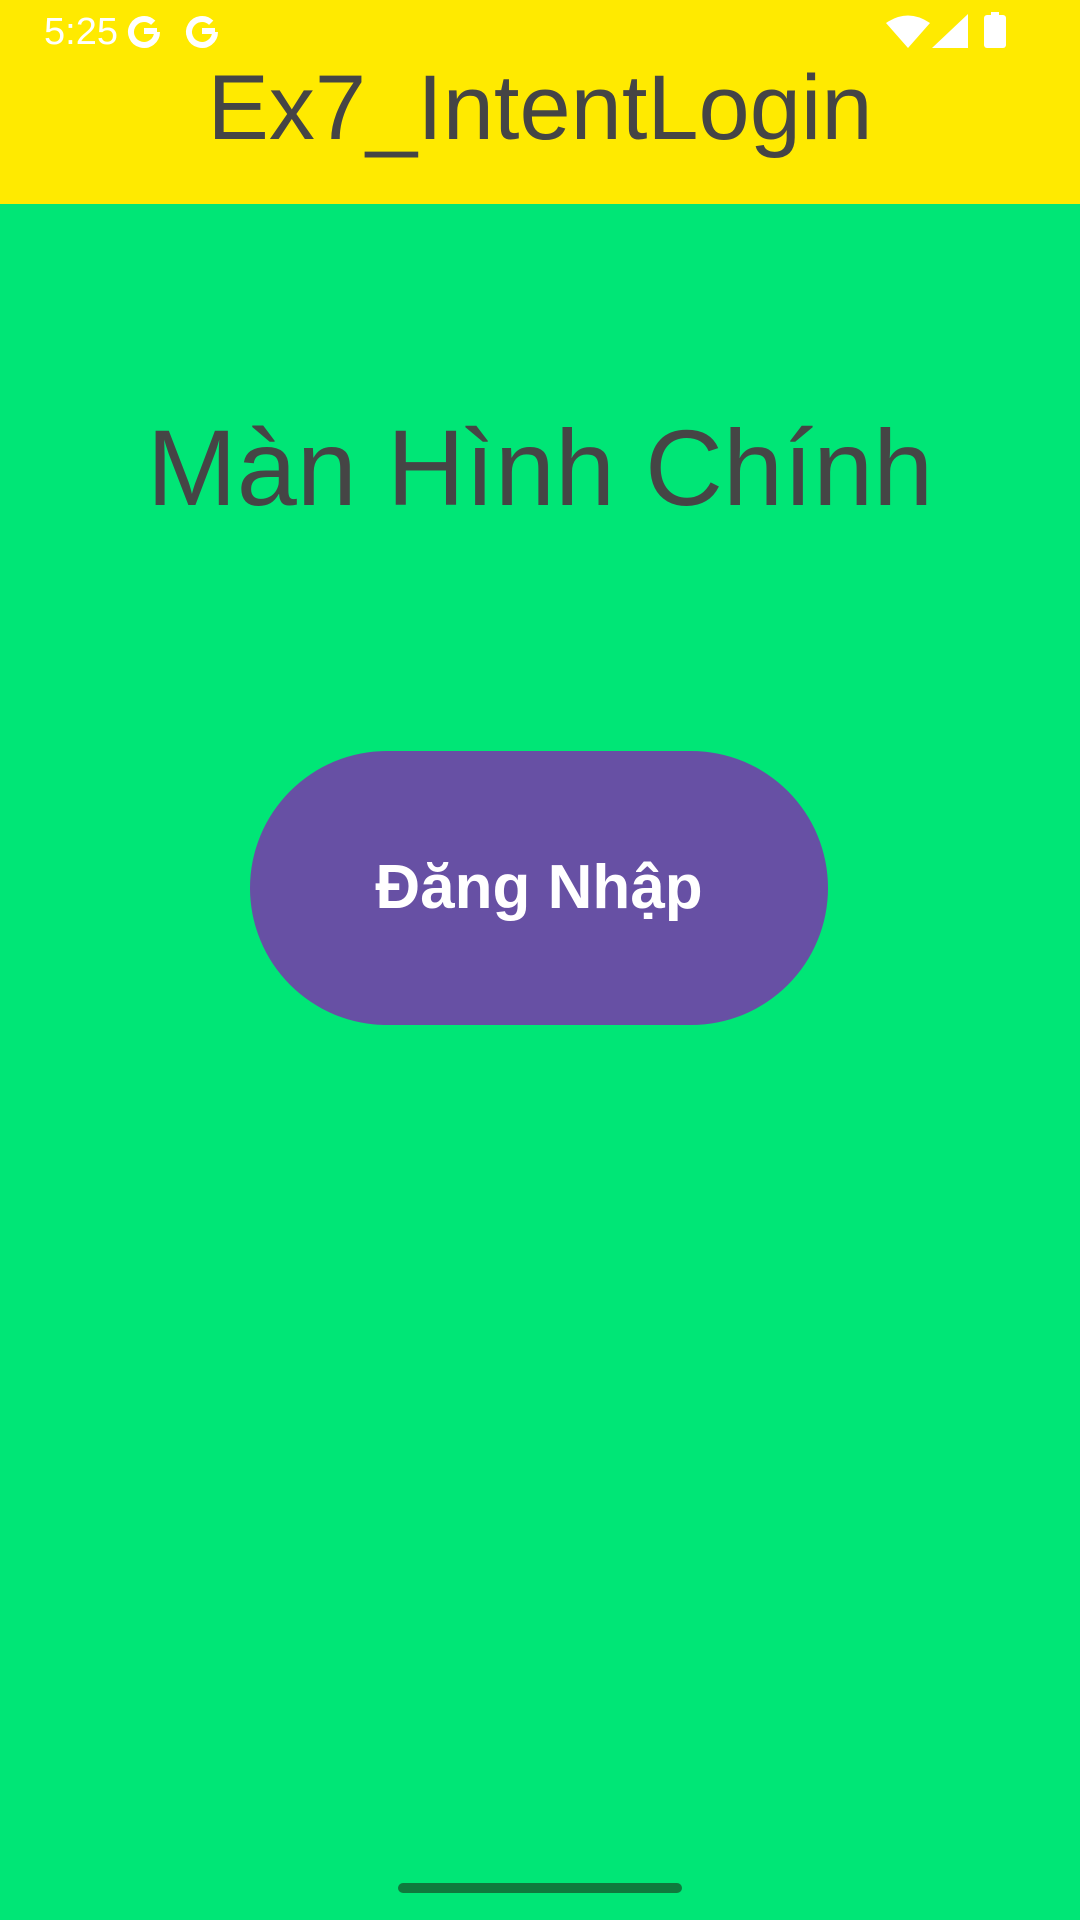 This screenshot has width=1080, height=1920. I want to click on app-header: 5:25 Ex7_IntentLogin, so click(540, 102).